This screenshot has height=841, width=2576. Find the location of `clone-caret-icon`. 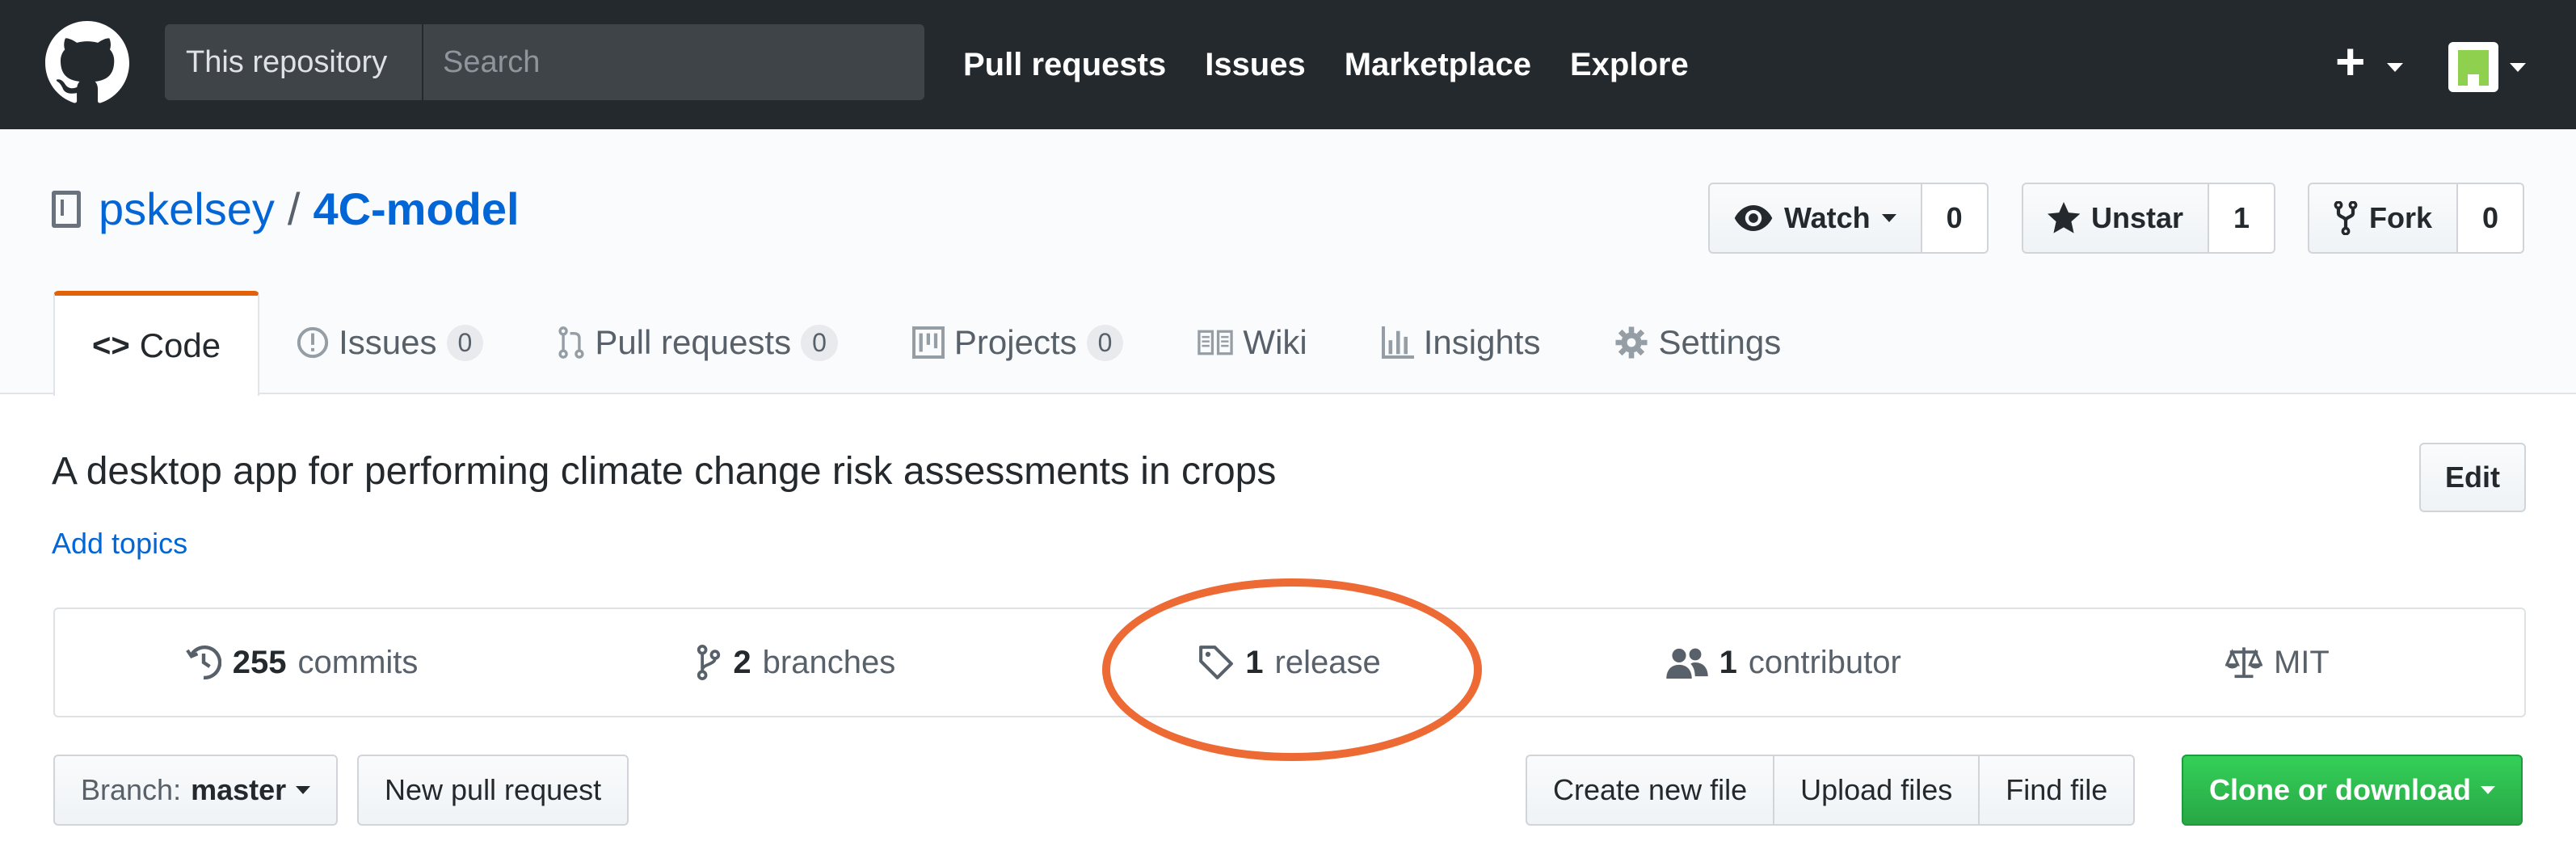

clone-caret-icon is located at coordinates (2487, 790).